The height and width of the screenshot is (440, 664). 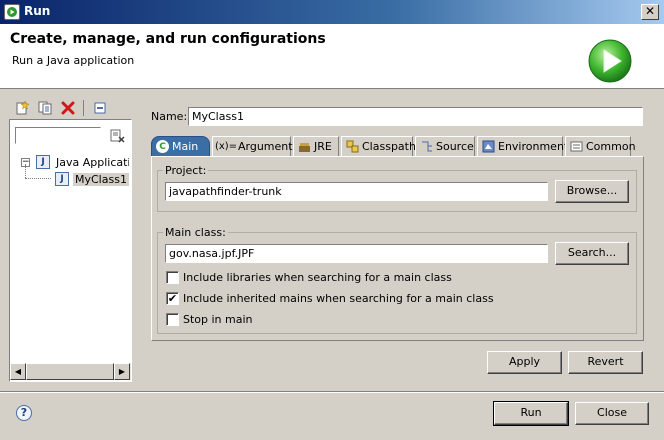 I want to click on tab-label: Common, so click(x=611, y=146).